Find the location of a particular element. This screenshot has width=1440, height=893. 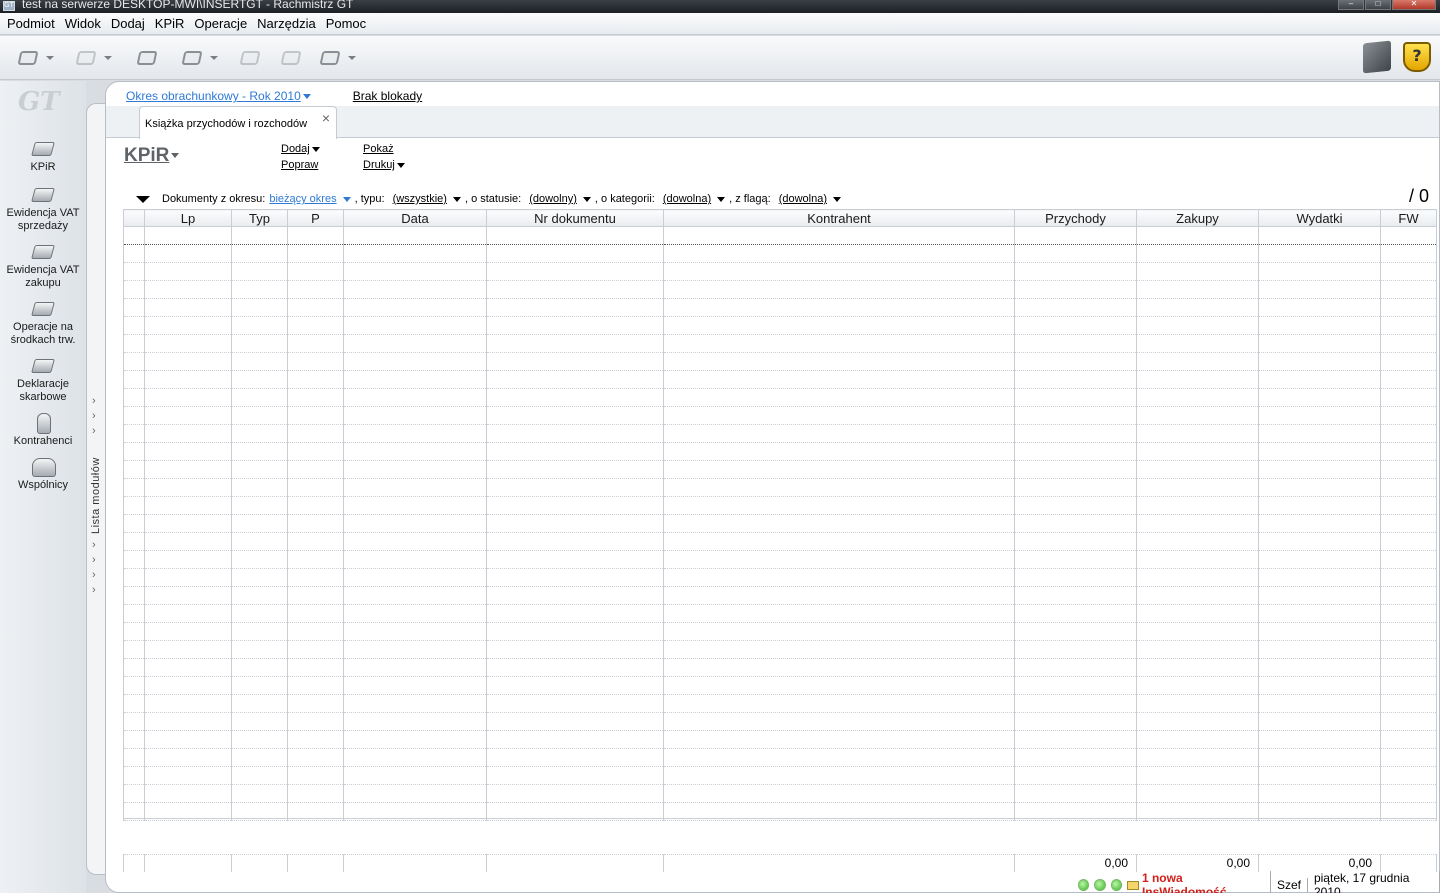

chevron-right-icon: › is located at coordinates (94, 560).